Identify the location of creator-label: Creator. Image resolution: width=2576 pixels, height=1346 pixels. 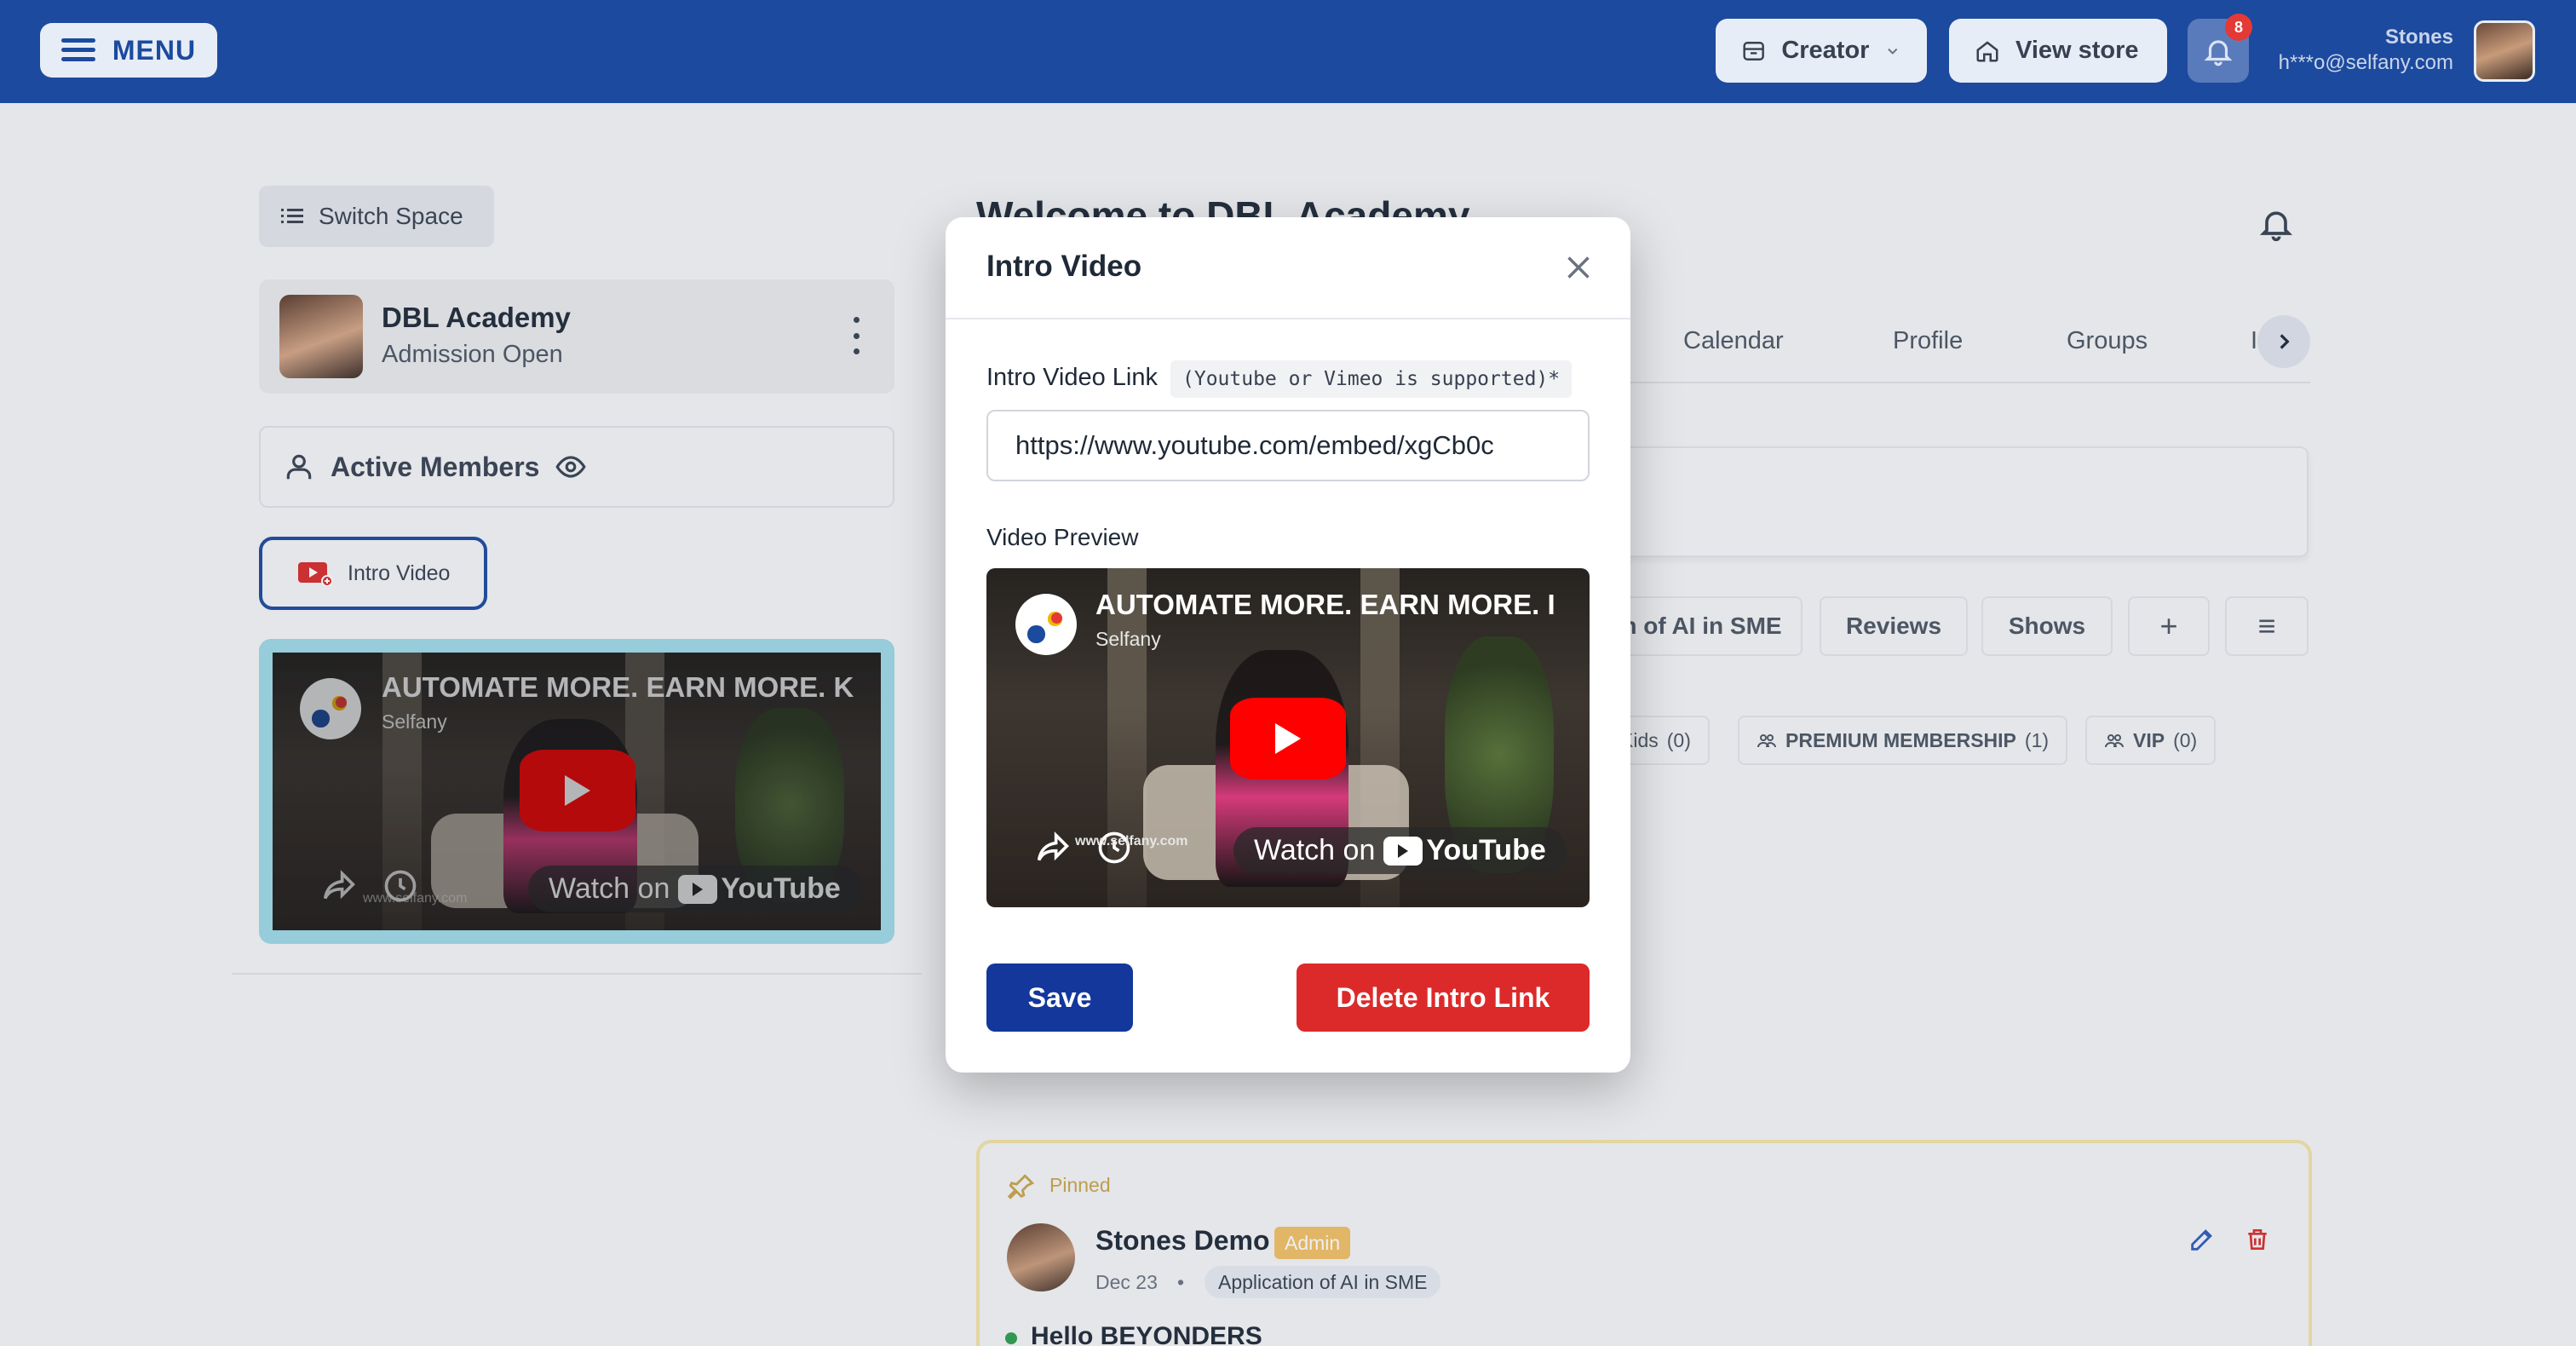
(1826, 50).